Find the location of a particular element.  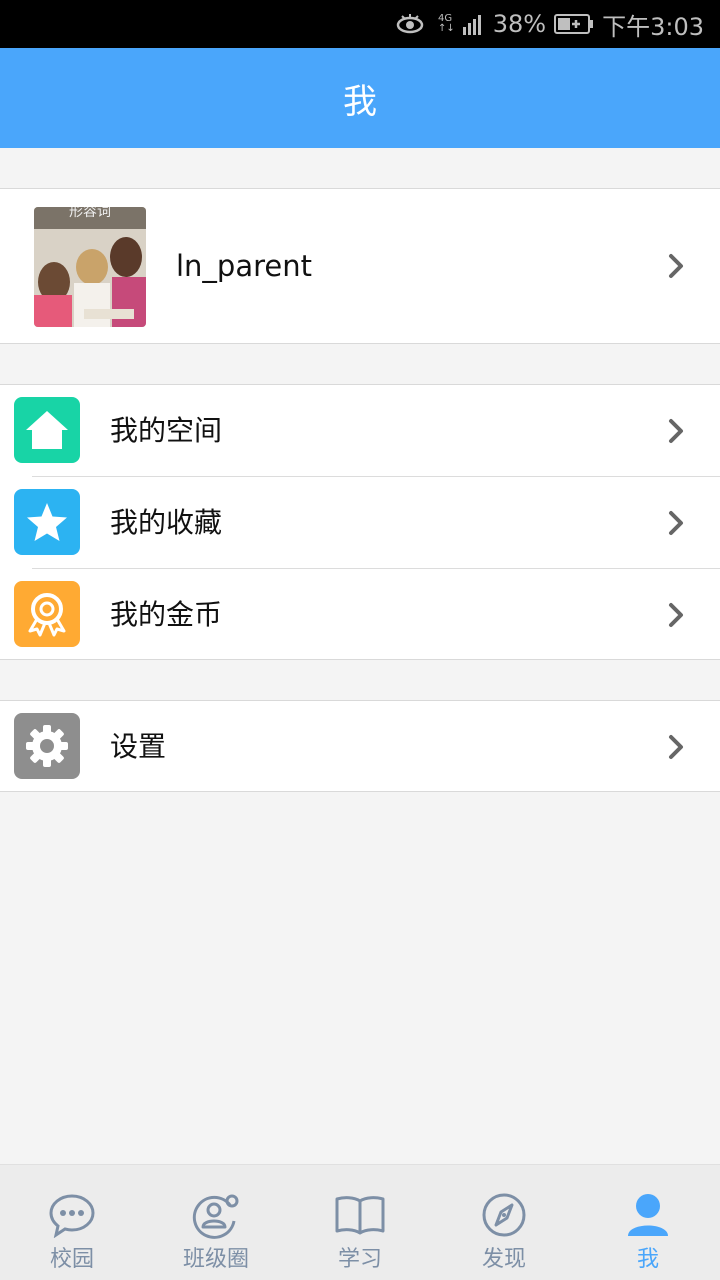

nav-item-me: 我 is located at coordinates (648, 1222).